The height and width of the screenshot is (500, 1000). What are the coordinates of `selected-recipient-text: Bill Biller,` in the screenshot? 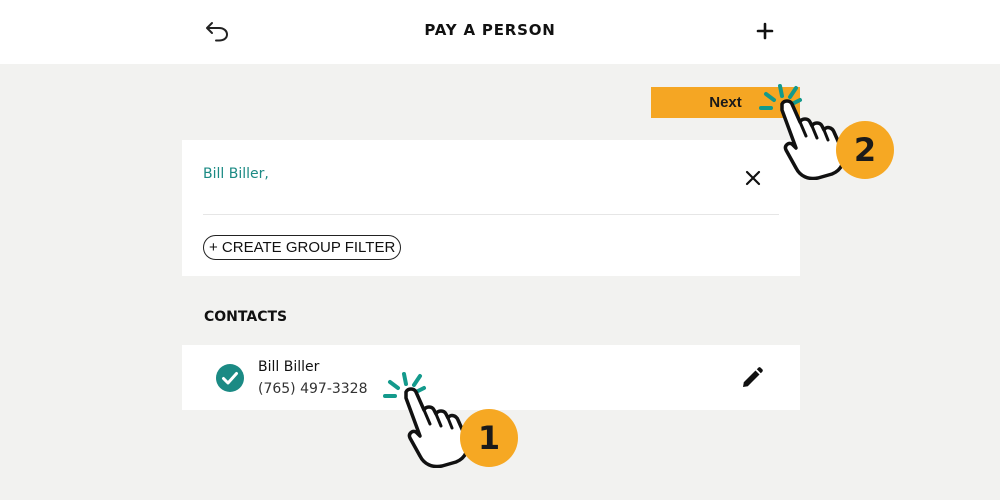 It's located at (236, 174).